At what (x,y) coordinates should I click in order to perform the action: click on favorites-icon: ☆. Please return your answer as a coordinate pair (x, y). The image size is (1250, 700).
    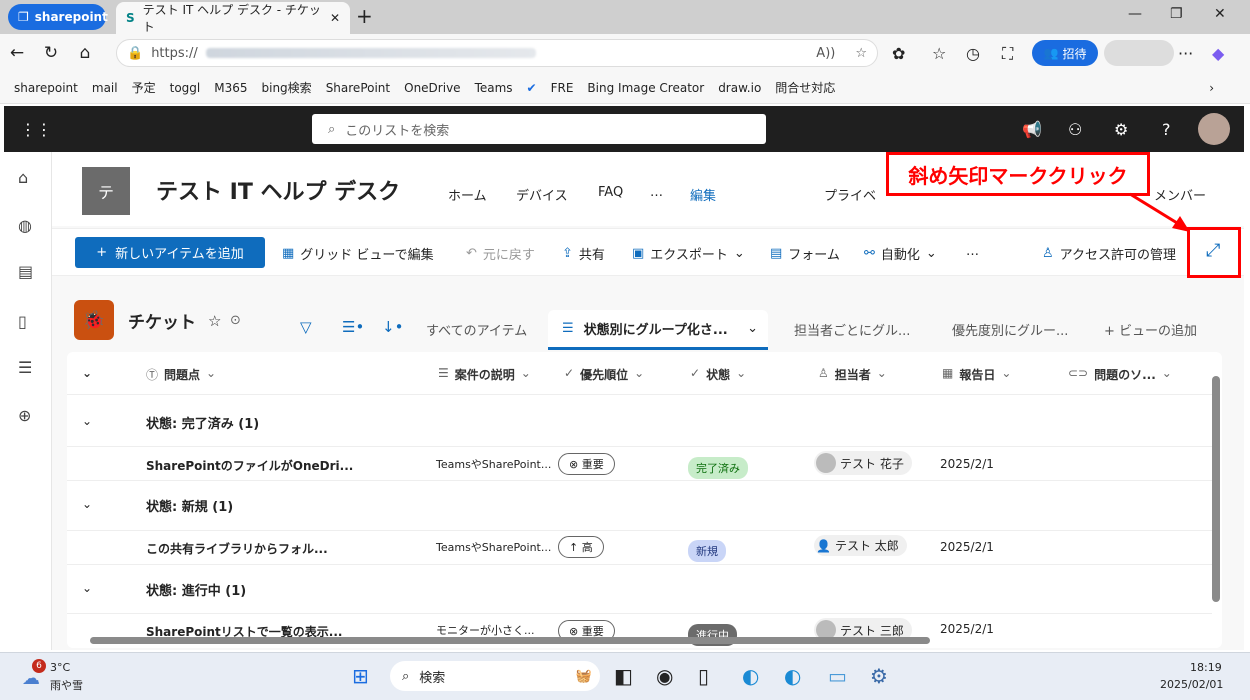
    Looking at the image, I should click on (939, 53).